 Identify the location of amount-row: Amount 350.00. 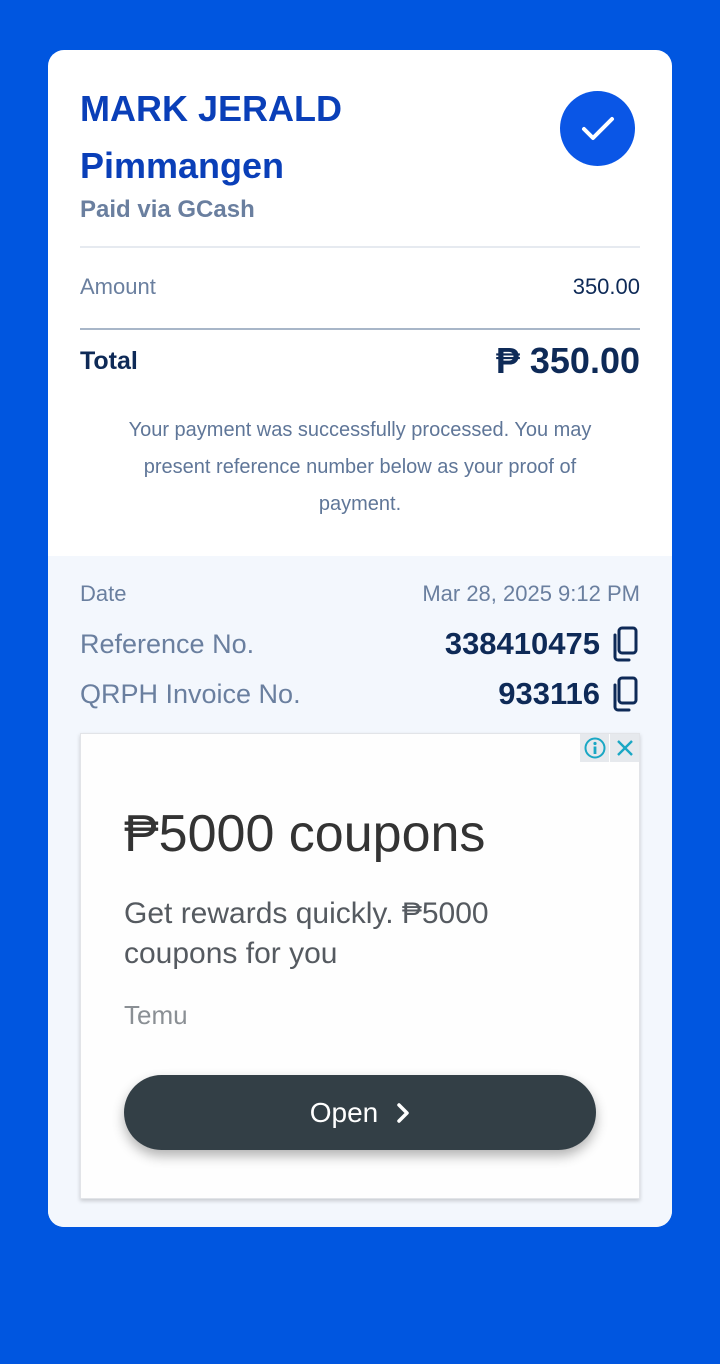
(360, 287).